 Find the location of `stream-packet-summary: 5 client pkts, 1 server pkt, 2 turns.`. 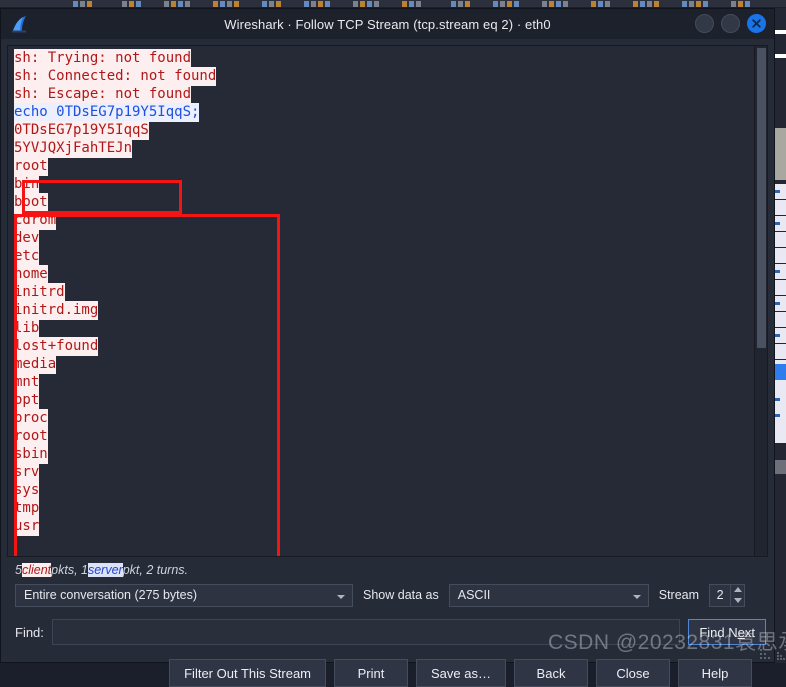

stream-packet-summary: 5 client pkts, 1 server pkt, 2 turns. is located at coordinates (394, 569).